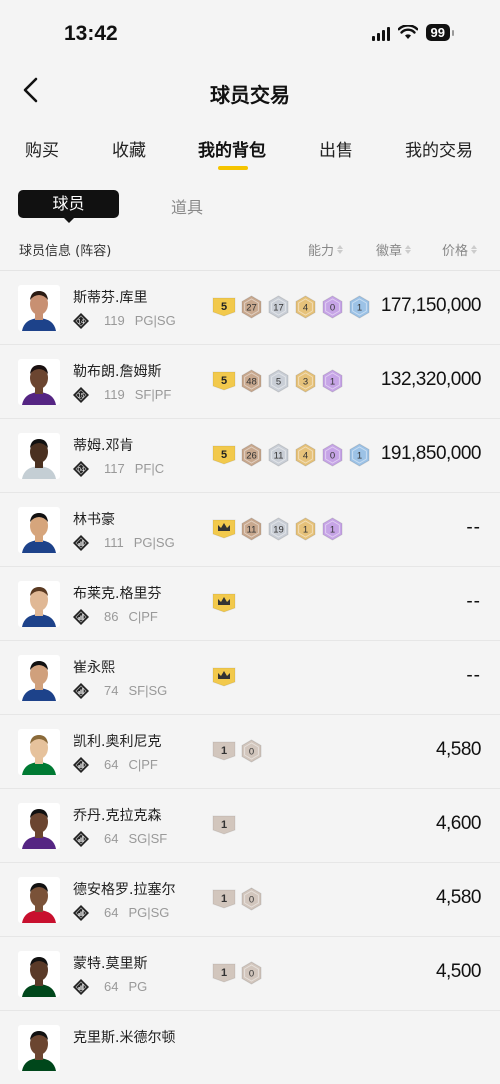  I want to click on active-tab-indicator, so click(233, 168).